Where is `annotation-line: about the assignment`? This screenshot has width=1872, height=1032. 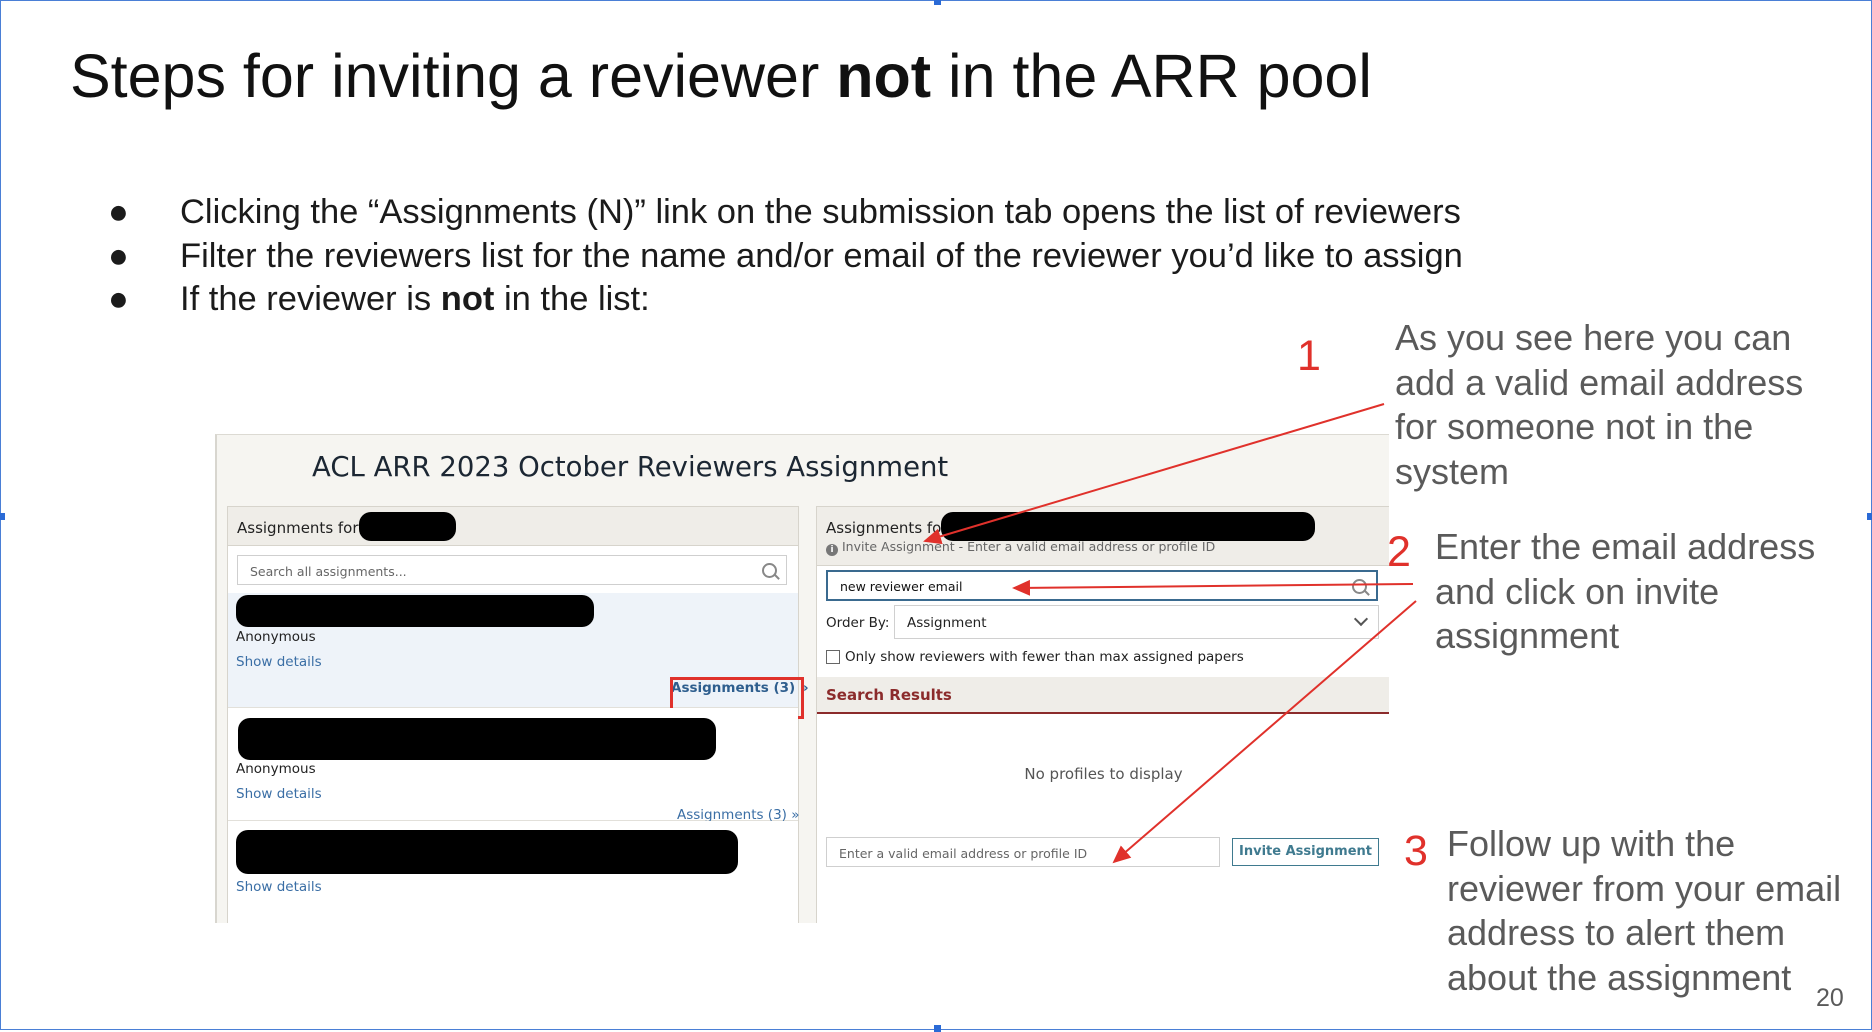
annotation-line: about the assignment is located at coordinates (1619, 977).